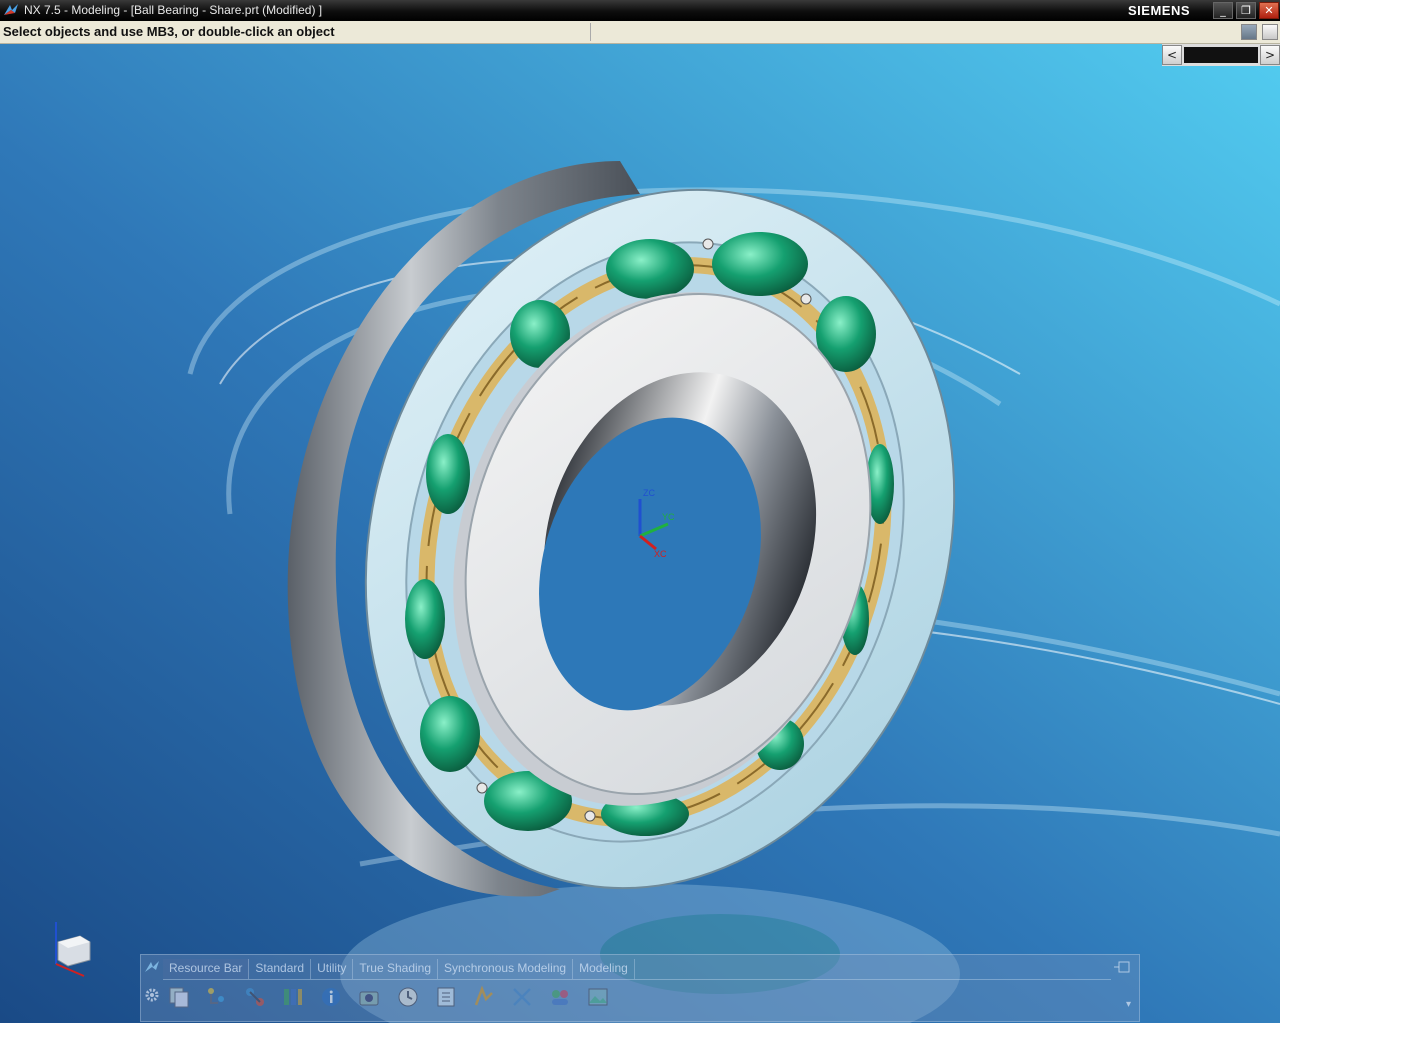 The height and width of the screenshot is (1040, 1418). What do you see at coordinates (408, 997) in the screenshot?
I see `history-icon` at bounding box center [408, 997].